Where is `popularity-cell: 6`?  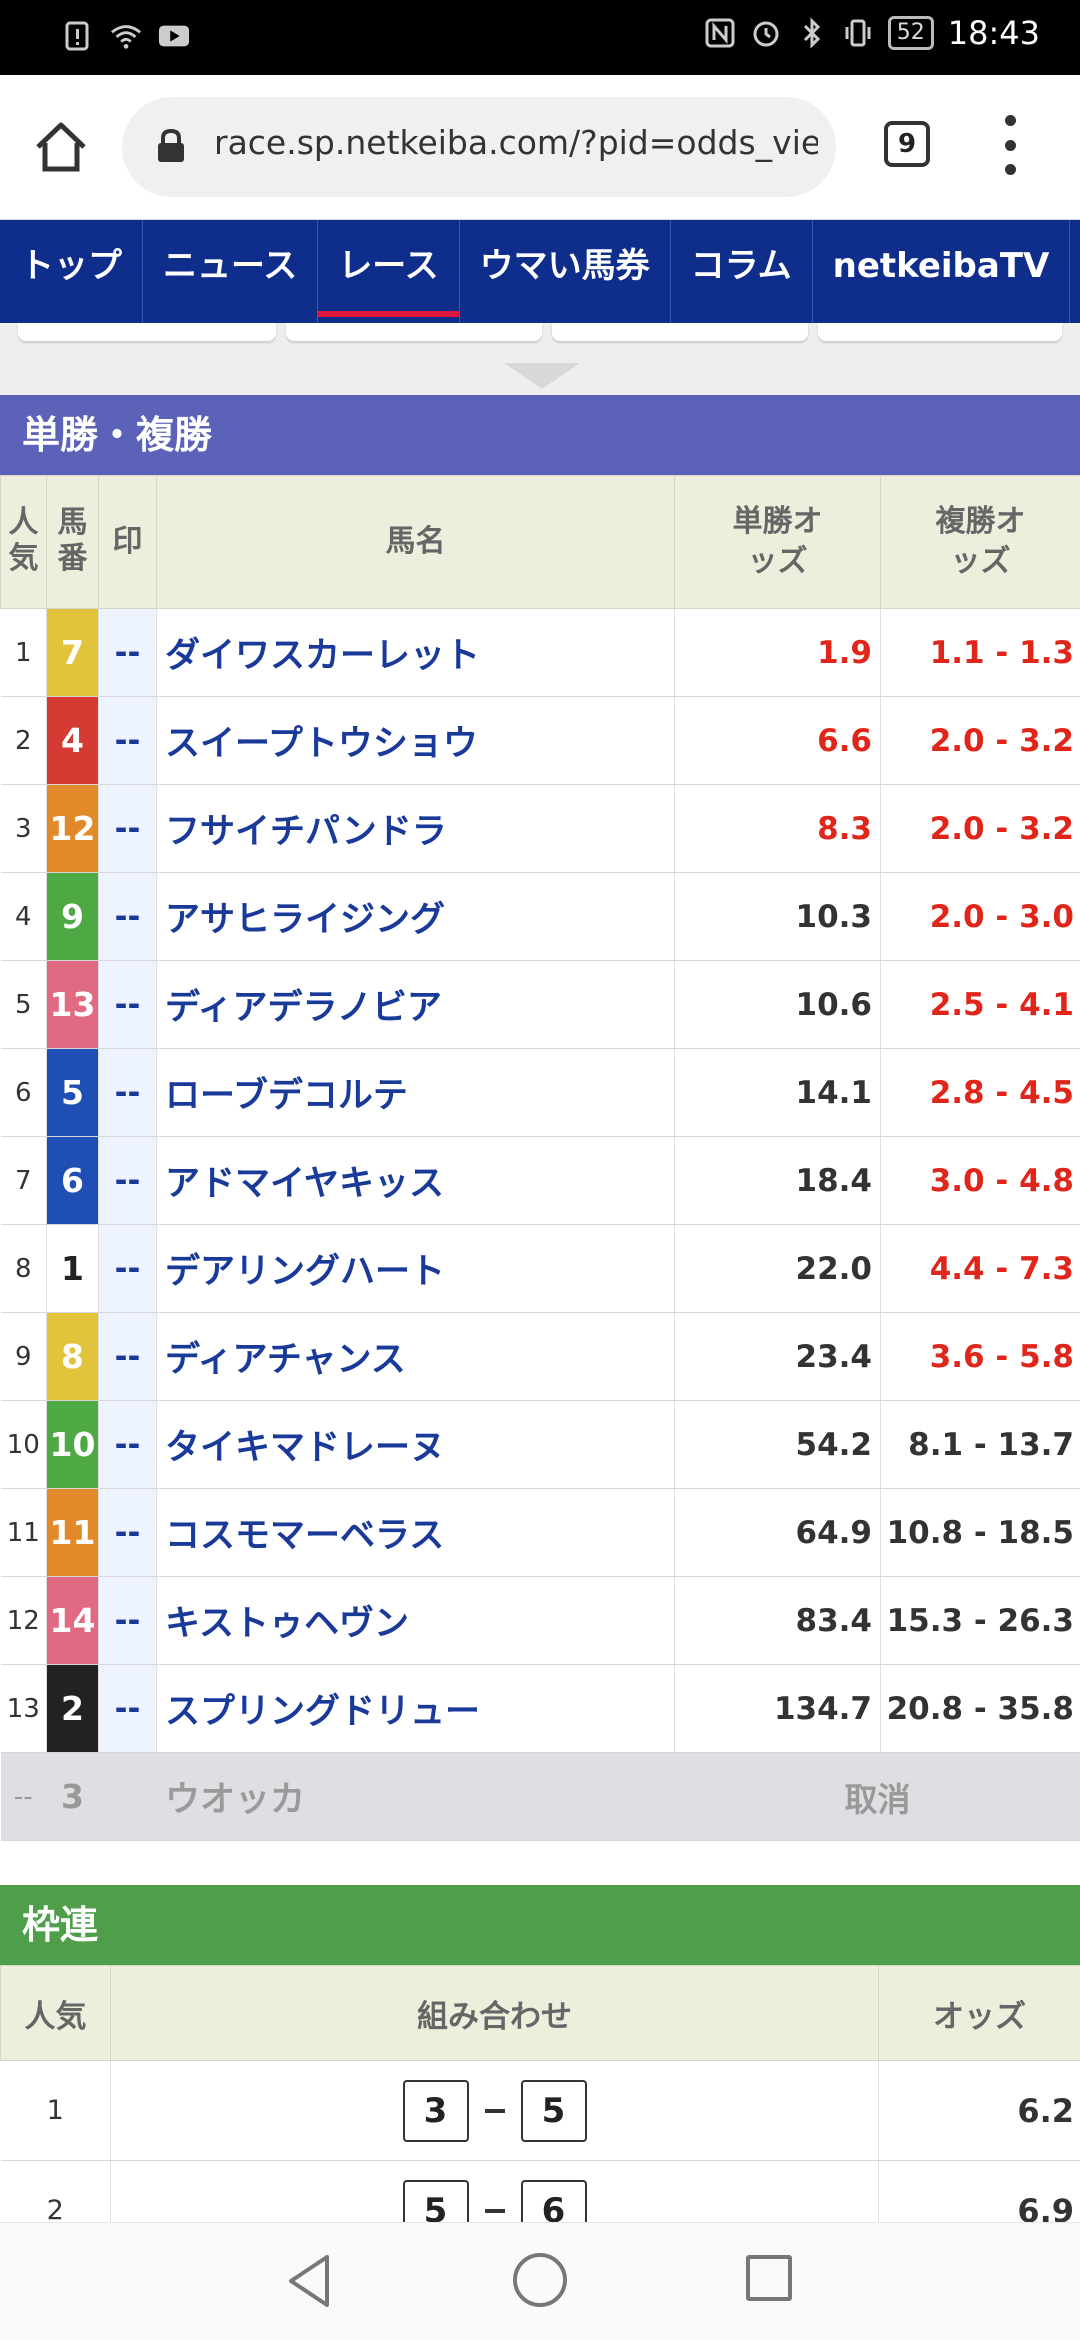 popularity-cell: 6 is located at coordinates (23, 1092).